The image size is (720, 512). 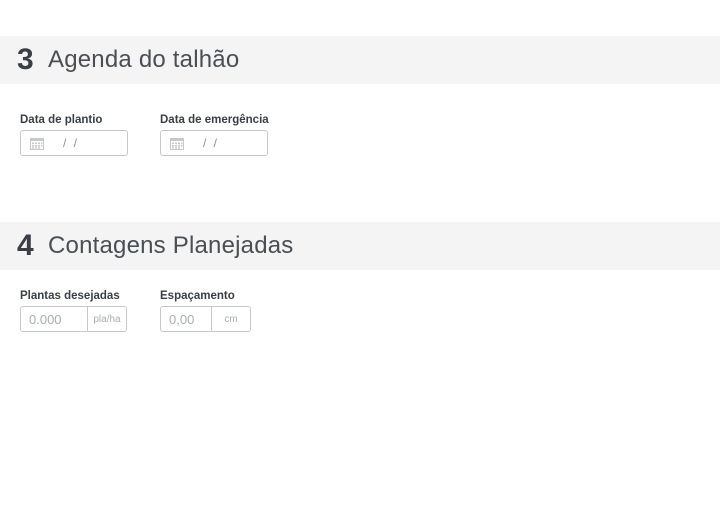 I want to click on planting-date-field: Data de plantio / /, so click(x=74, y=134).